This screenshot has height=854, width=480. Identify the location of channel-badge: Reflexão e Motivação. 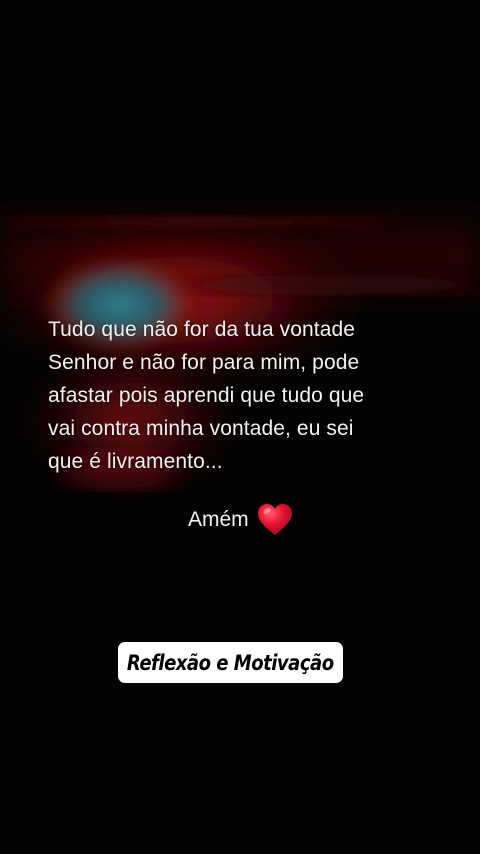
(230, 662).